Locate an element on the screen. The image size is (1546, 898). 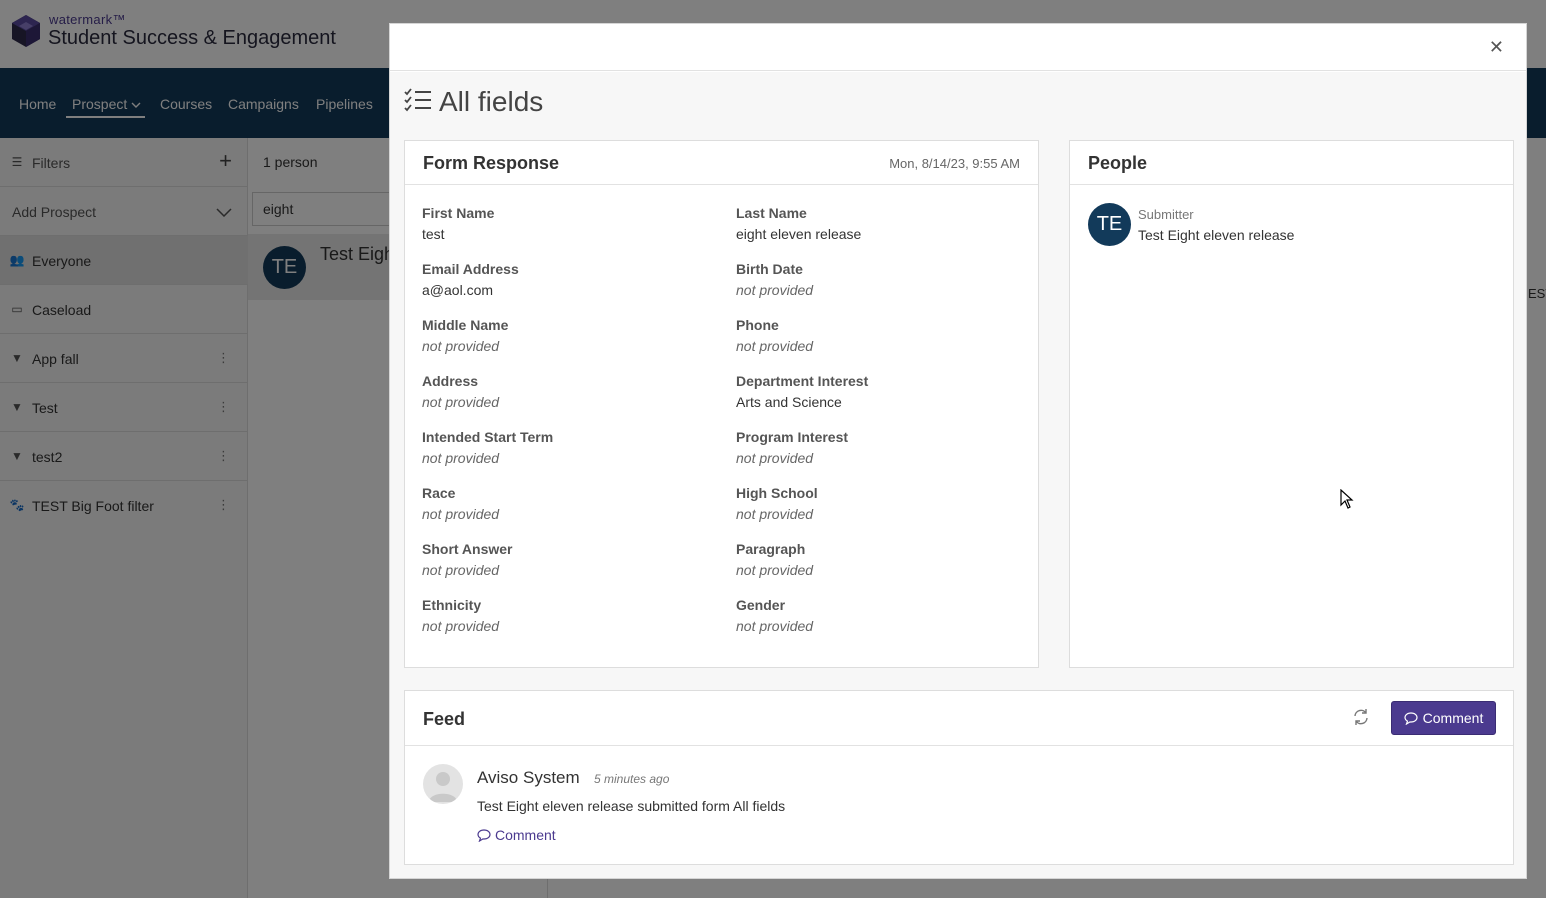
form-field: Birth Date not provided is located at coordinates (881, 279).